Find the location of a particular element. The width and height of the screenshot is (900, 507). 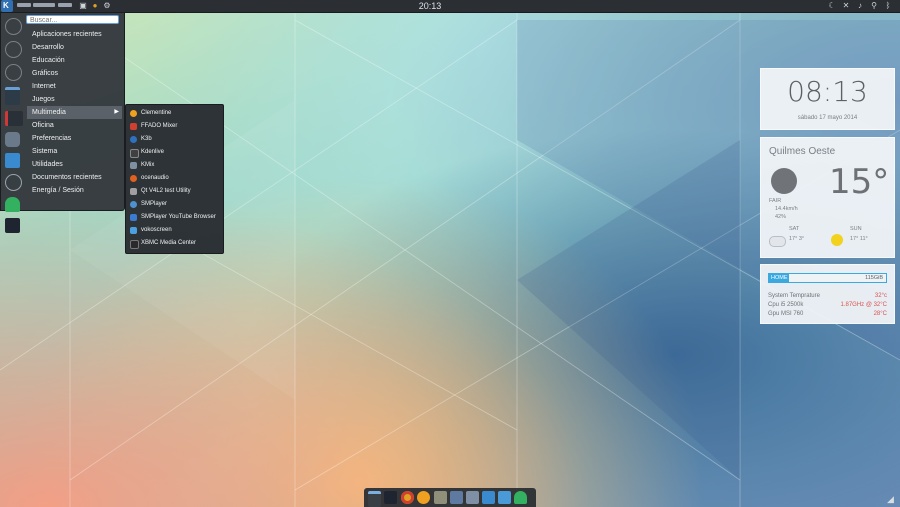

menu-item-games: Juegos is located at coordinates (74, 99).